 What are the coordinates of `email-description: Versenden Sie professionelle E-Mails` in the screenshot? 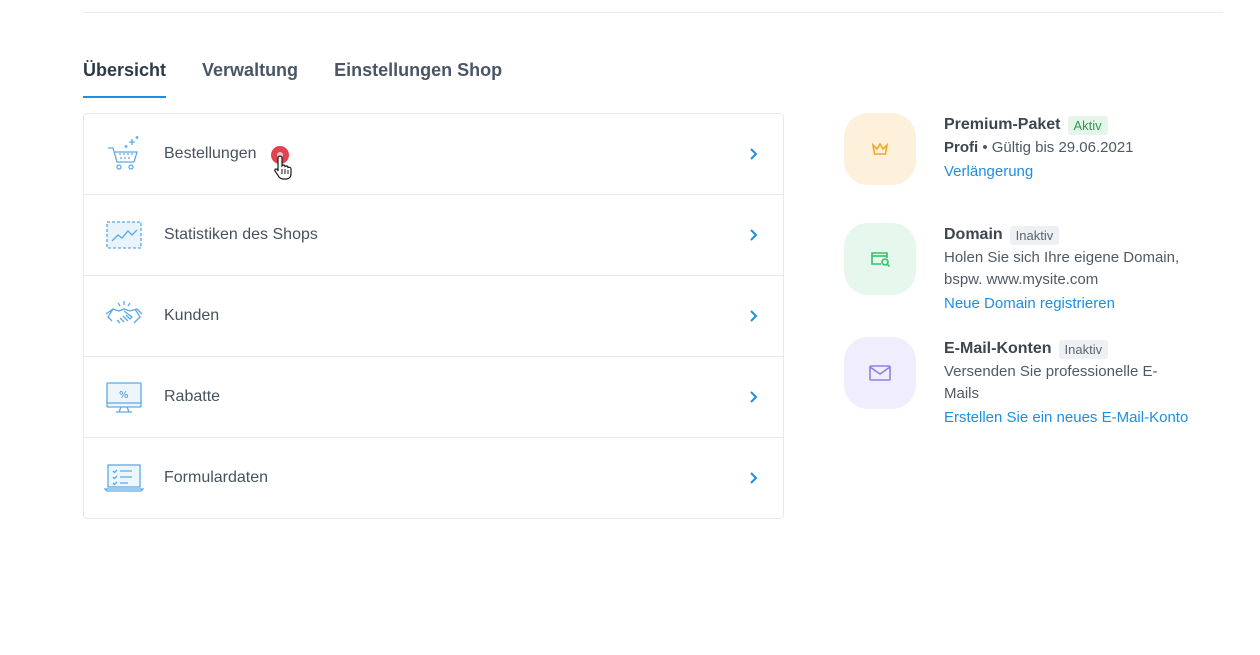 It's located at (1051, 382).